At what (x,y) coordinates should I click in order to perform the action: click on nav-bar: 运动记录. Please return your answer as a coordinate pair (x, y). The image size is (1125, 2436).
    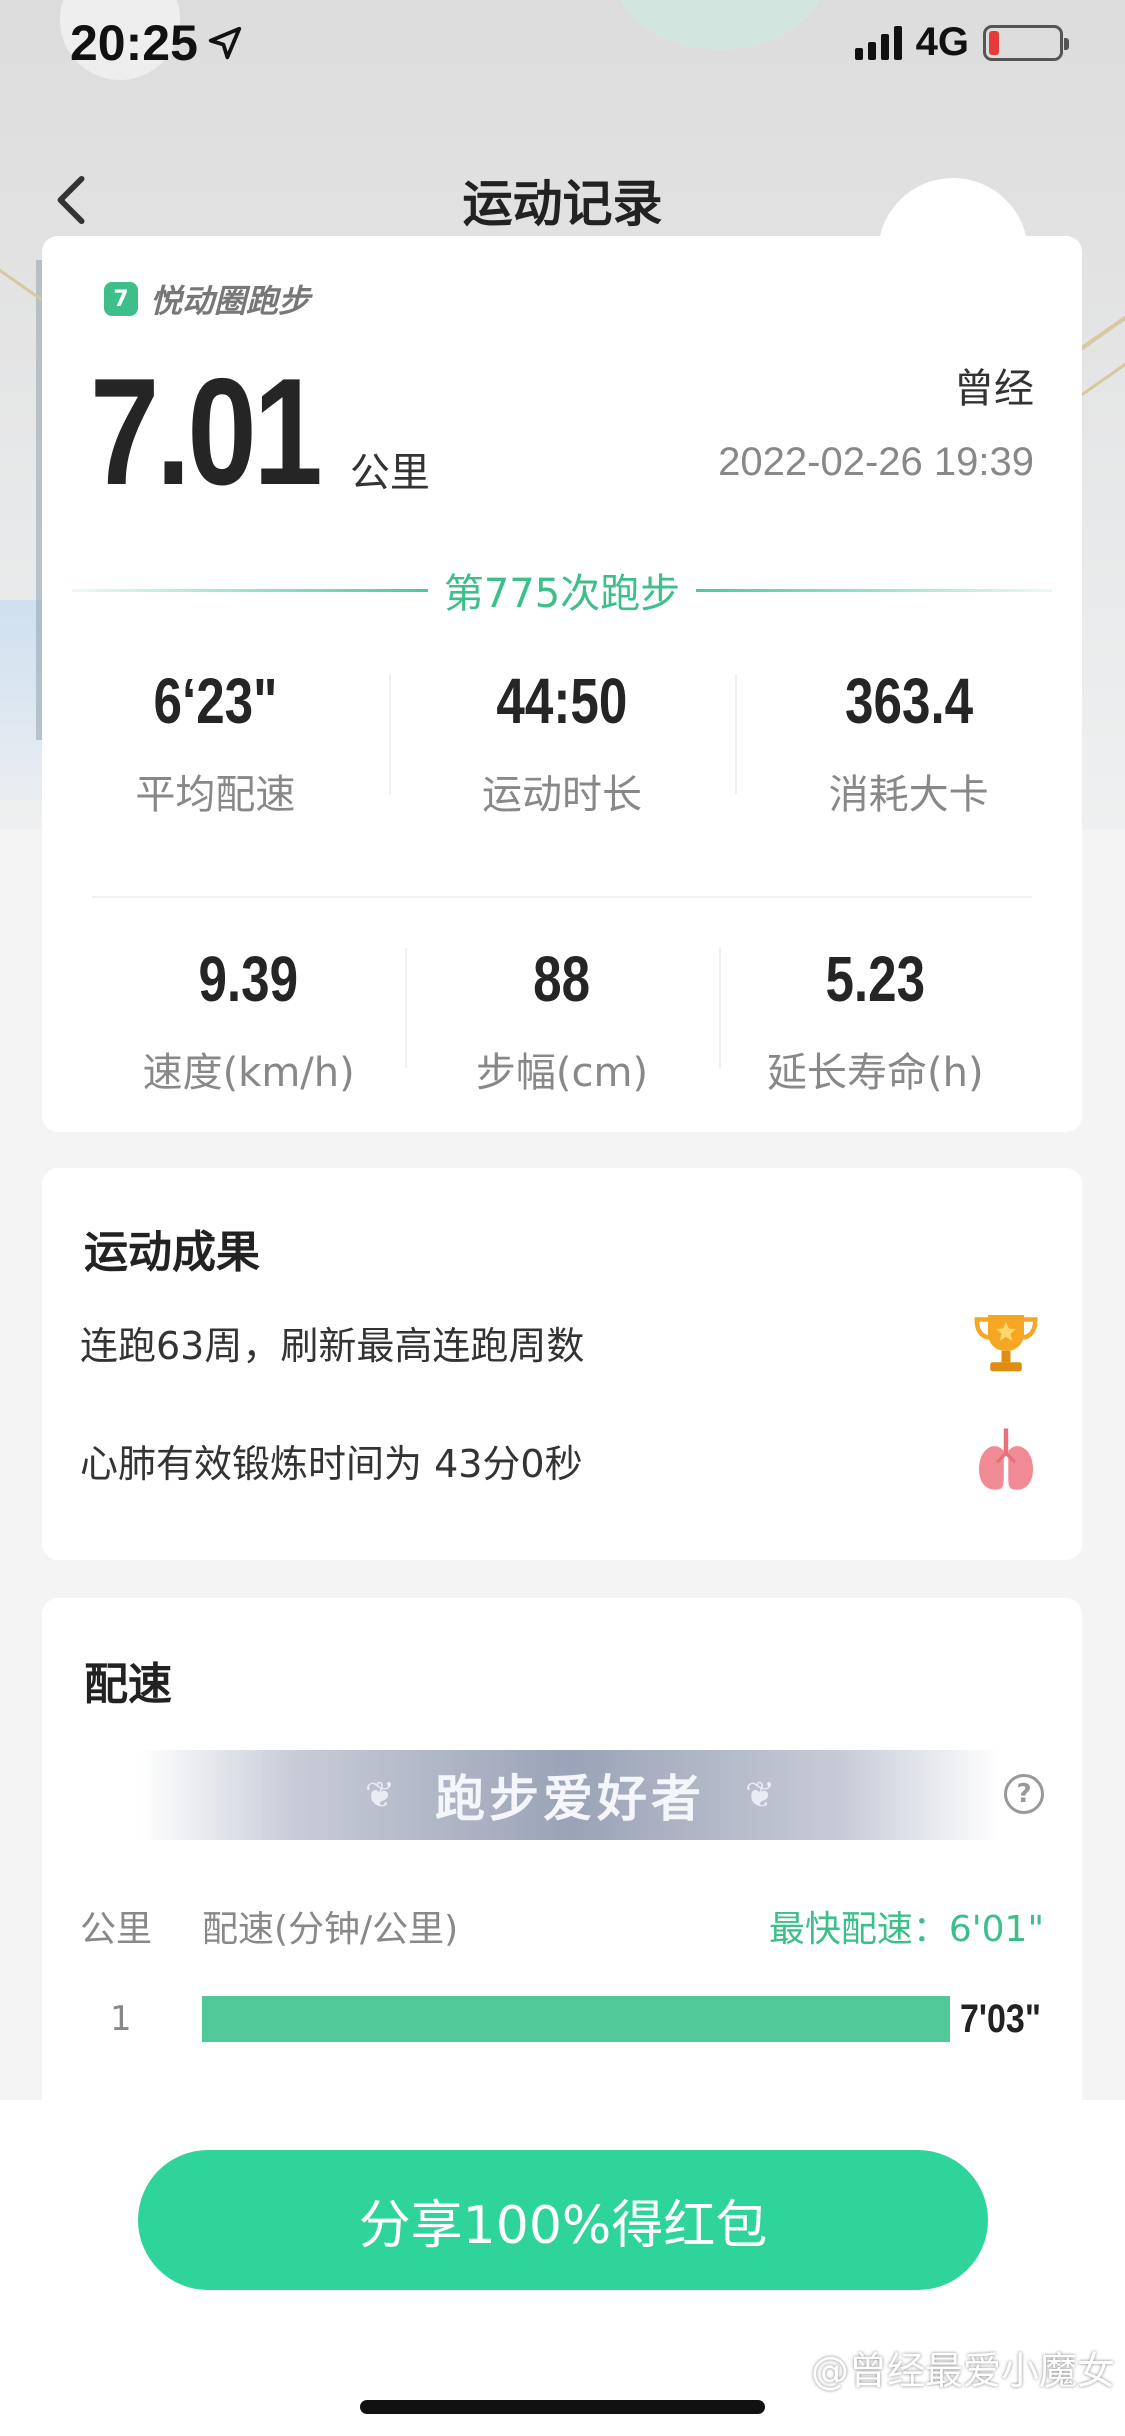
    Looking at the image, I should click on (562, 200).